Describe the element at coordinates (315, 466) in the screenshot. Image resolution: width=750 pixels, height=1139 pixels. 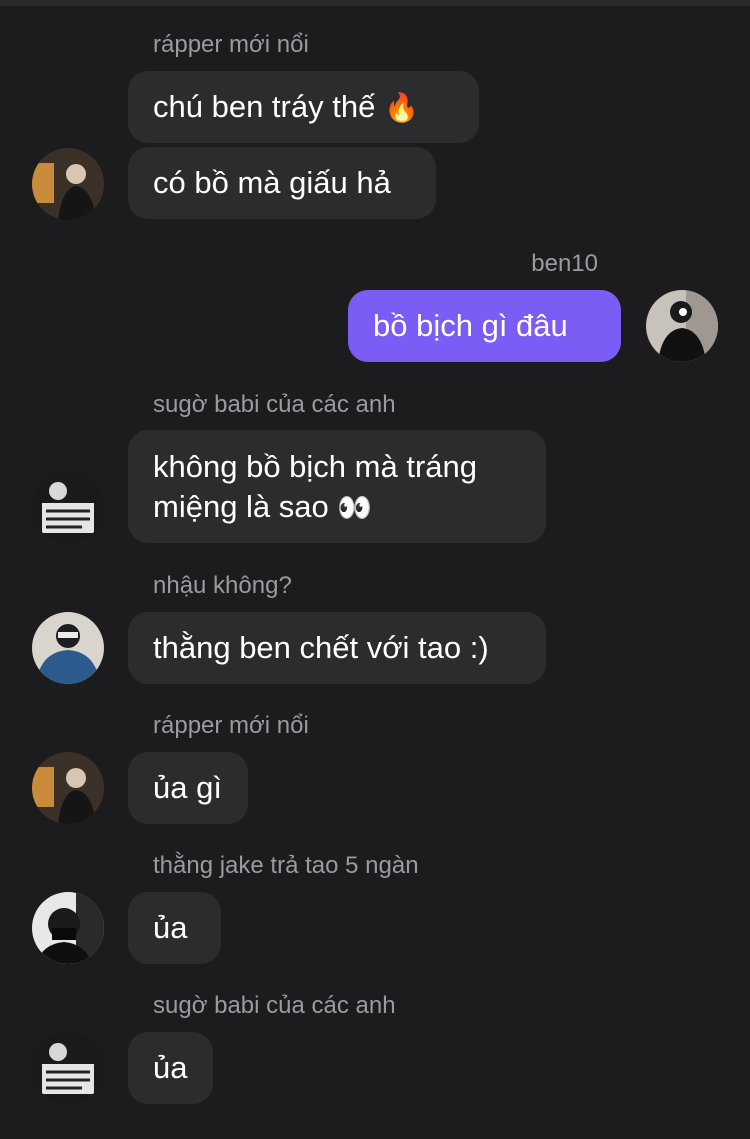
I see `message-text: không bồ bịch mà tráng` at that location.